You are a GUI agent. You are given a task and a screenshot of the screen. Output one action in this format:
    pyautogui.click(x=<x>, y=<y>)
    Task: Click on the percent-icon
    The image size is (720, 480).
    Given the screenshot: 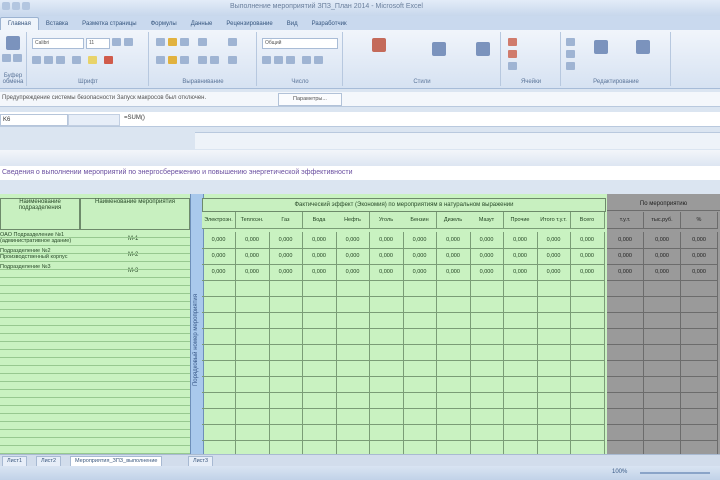 What is the action you would take?
    pyautogui.click(x=278, y=60)
    